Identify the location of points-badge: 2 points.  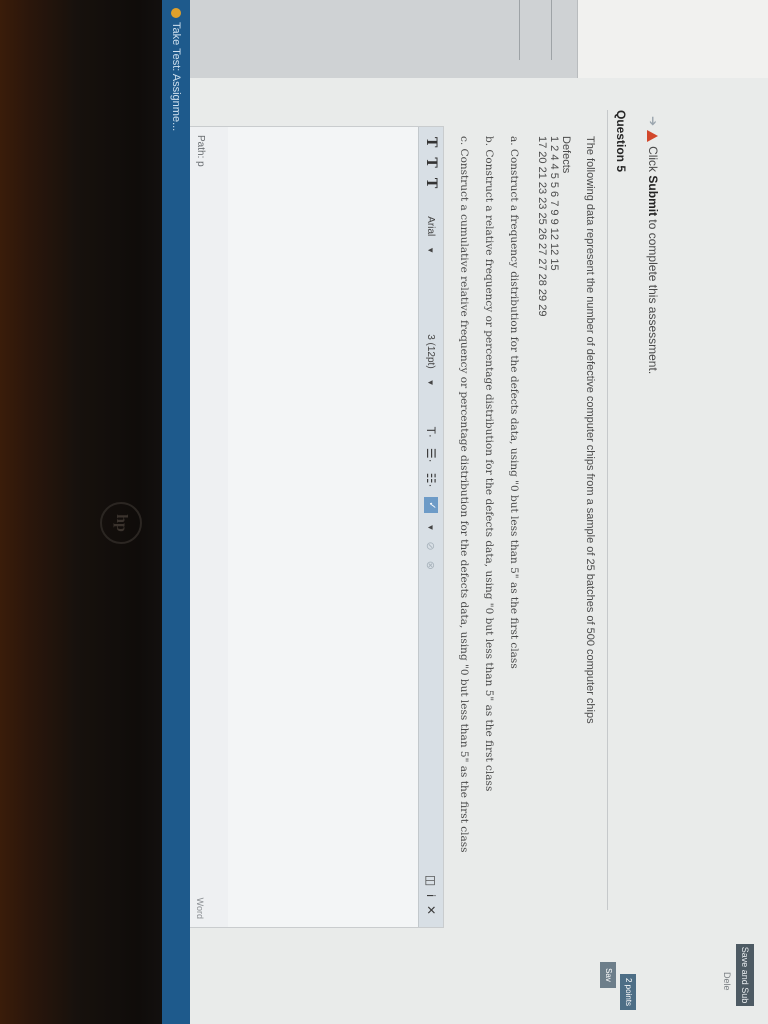
(628, 992).